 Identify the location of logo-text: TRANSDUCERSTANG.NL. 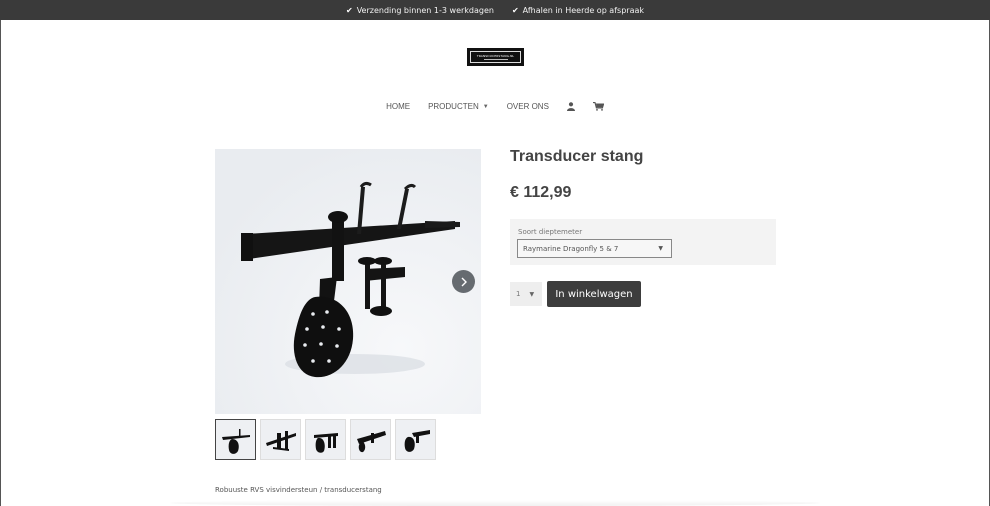
(495, 56).